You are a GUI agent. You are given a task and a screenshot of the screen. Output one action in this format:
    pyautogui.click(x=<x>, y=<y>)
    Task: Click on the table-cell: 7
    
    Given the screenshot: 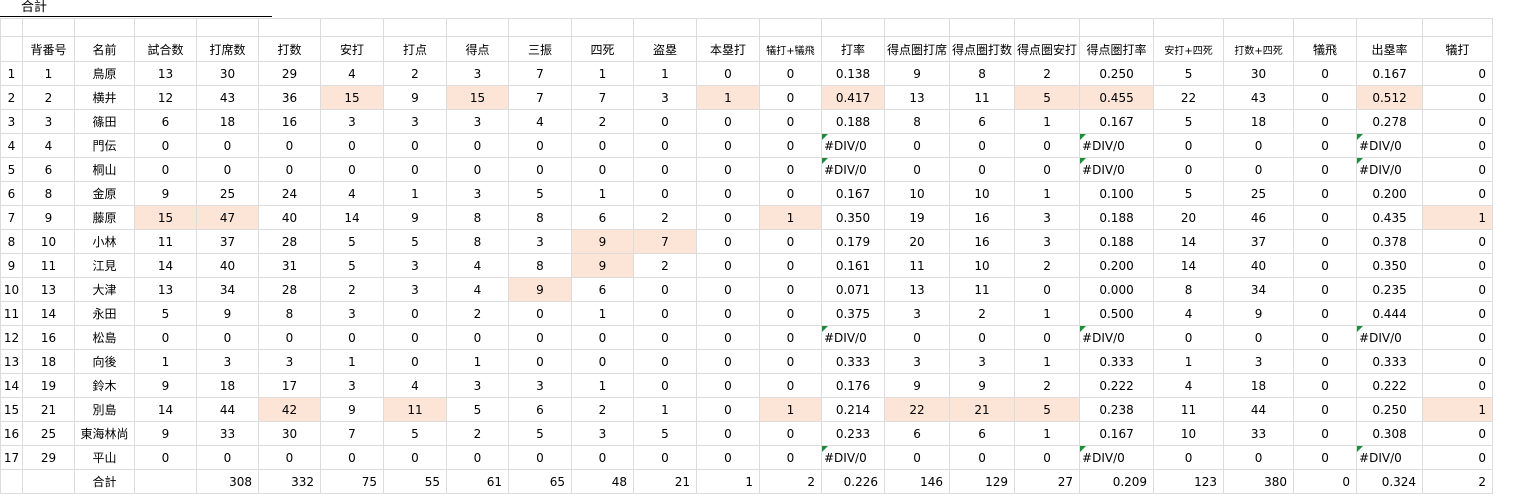 What is the action you would take?
    pyautogui.click(x=665, y=241)
    